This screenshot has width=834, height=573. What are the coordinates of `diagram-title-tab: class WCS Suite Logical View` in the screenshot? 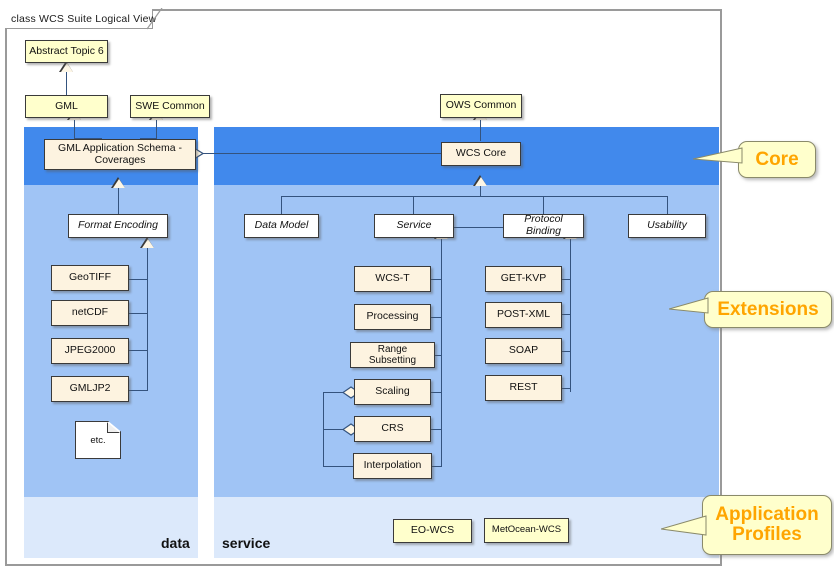 It's located at (84, 19).